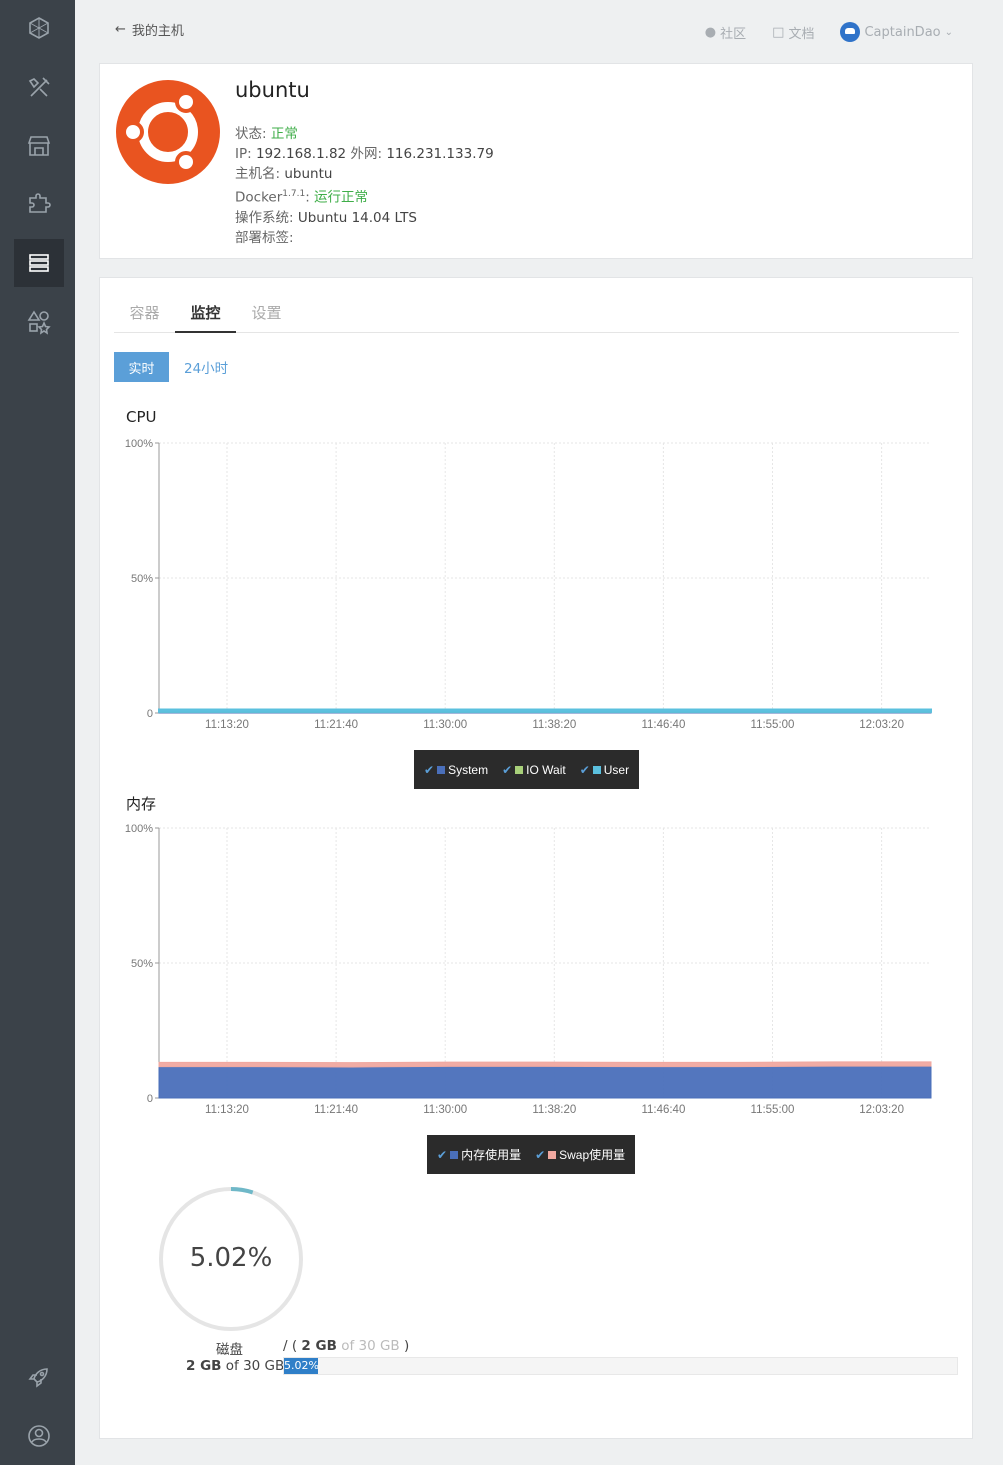  Describe the element at coordinates (251, 134) in the screenshot. I see `status-label: 状态:` at that location.